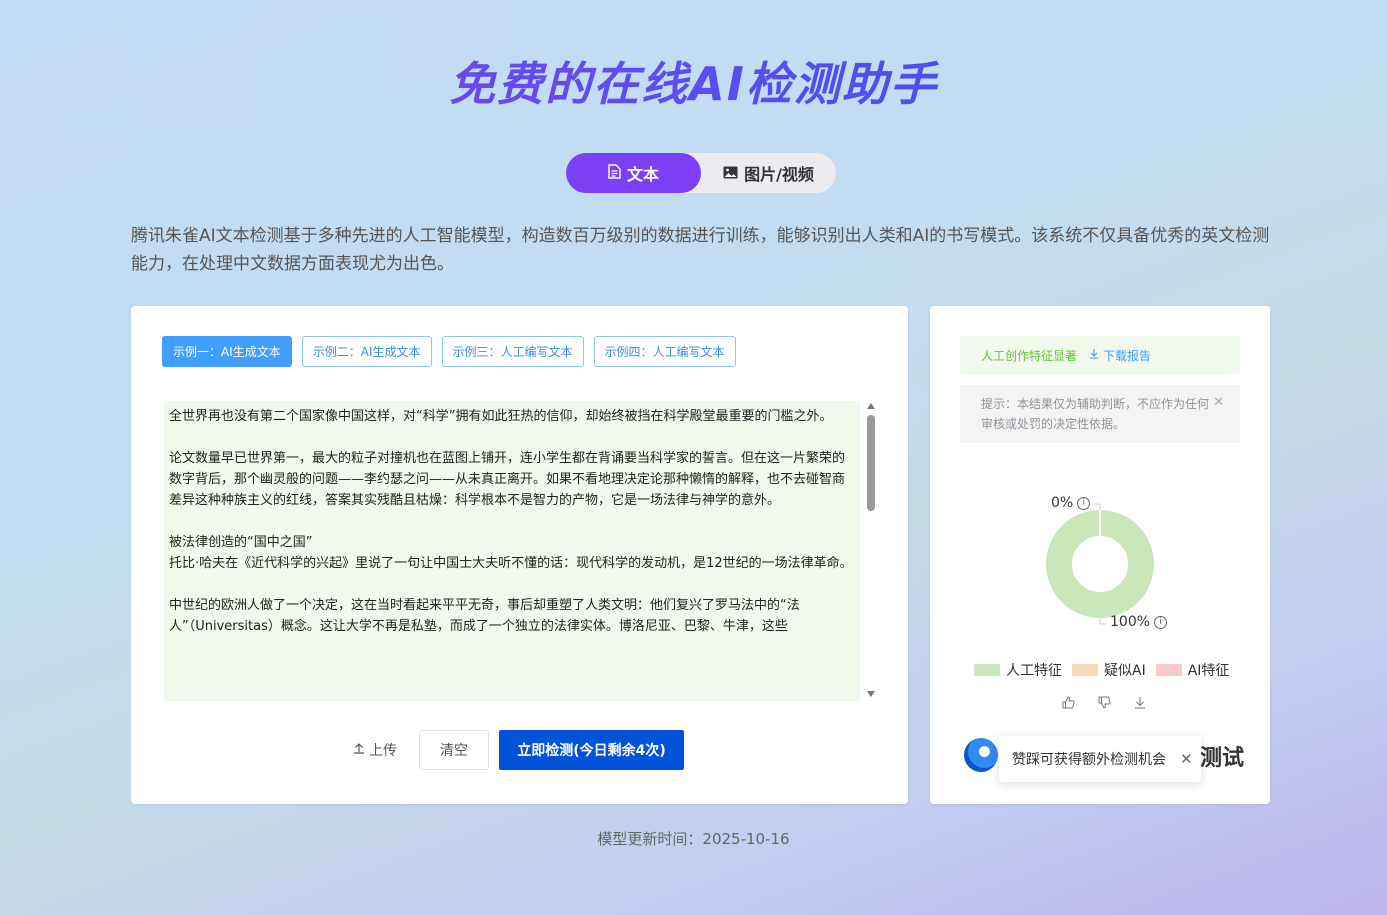  Describe the element at coordinates (366, 351) in the screenshot. I see `example-button-2: 示例二：AI生成文本` at that location.